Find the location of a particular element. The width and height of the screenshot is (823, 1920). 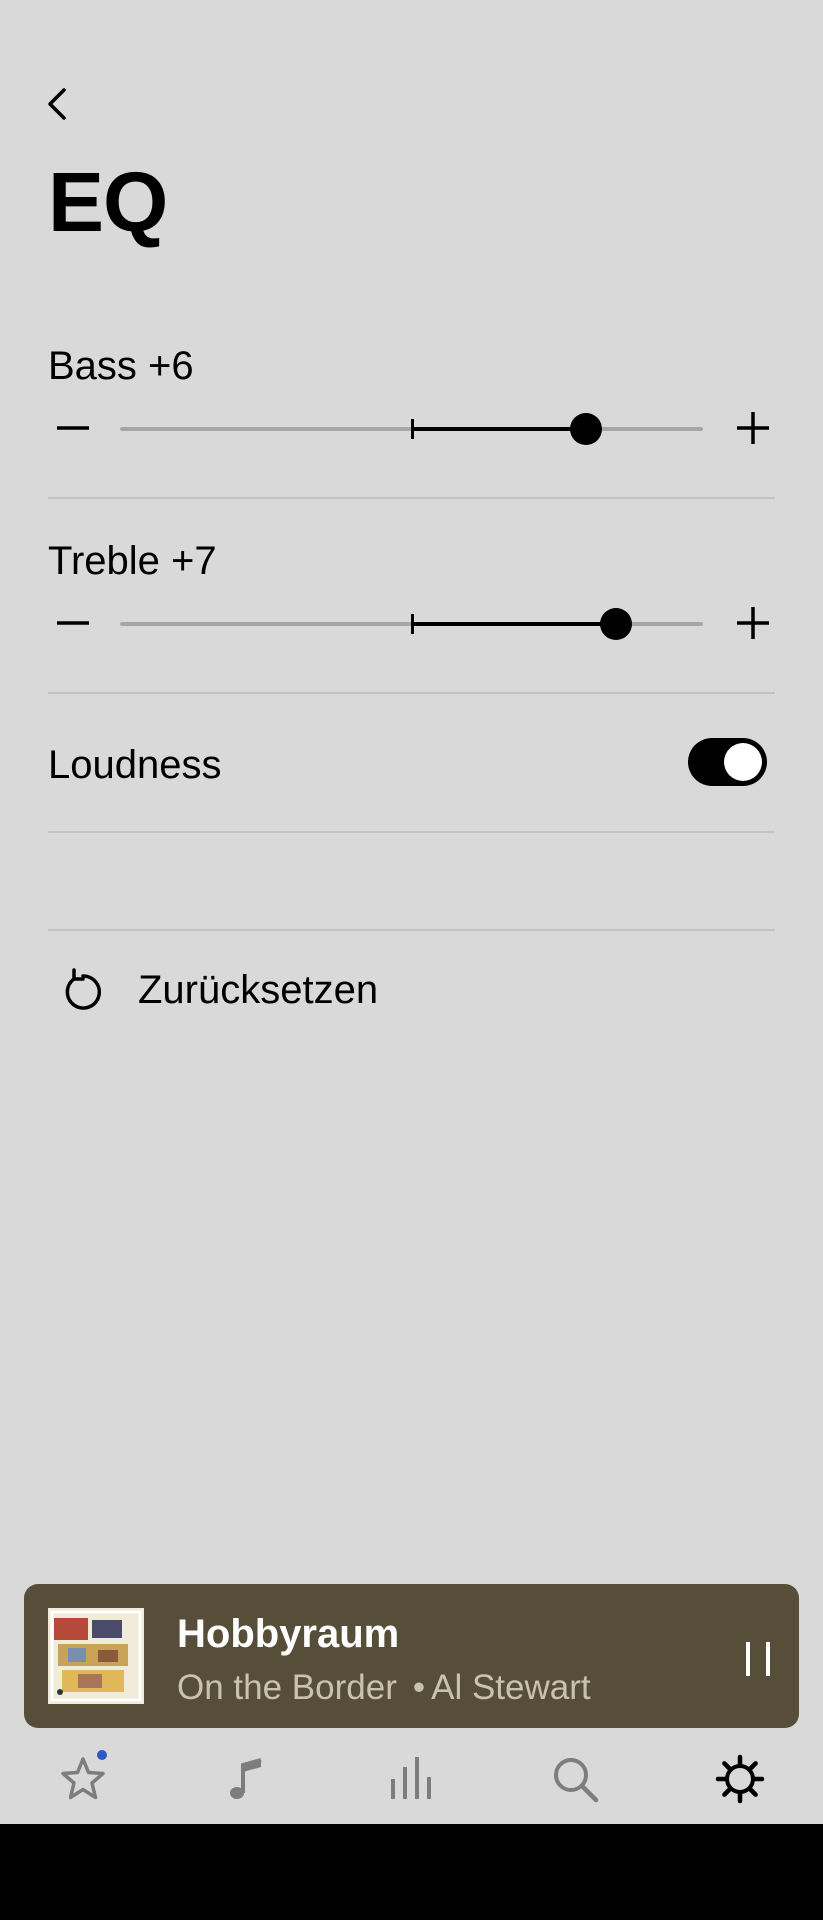

bass-center-tick is located at coordinates (412, 429).